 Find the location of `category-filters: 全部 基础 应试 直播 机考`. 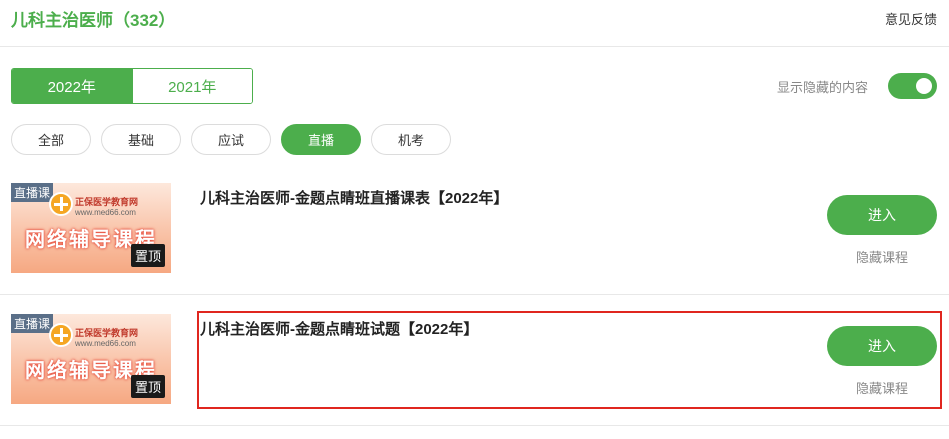

category-filters: 全部 基础 应试 直播 机考 is located at coordinates (236, 139).